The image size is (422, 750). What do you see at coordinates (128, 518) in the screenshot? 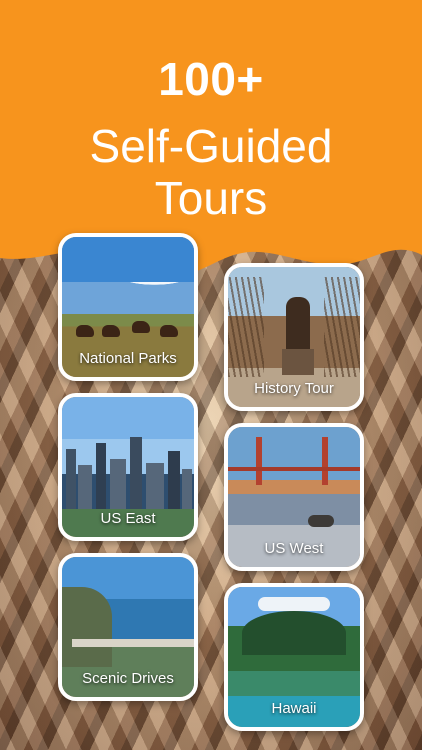
I see `card-label: US East` at bounding box center [128, 518].